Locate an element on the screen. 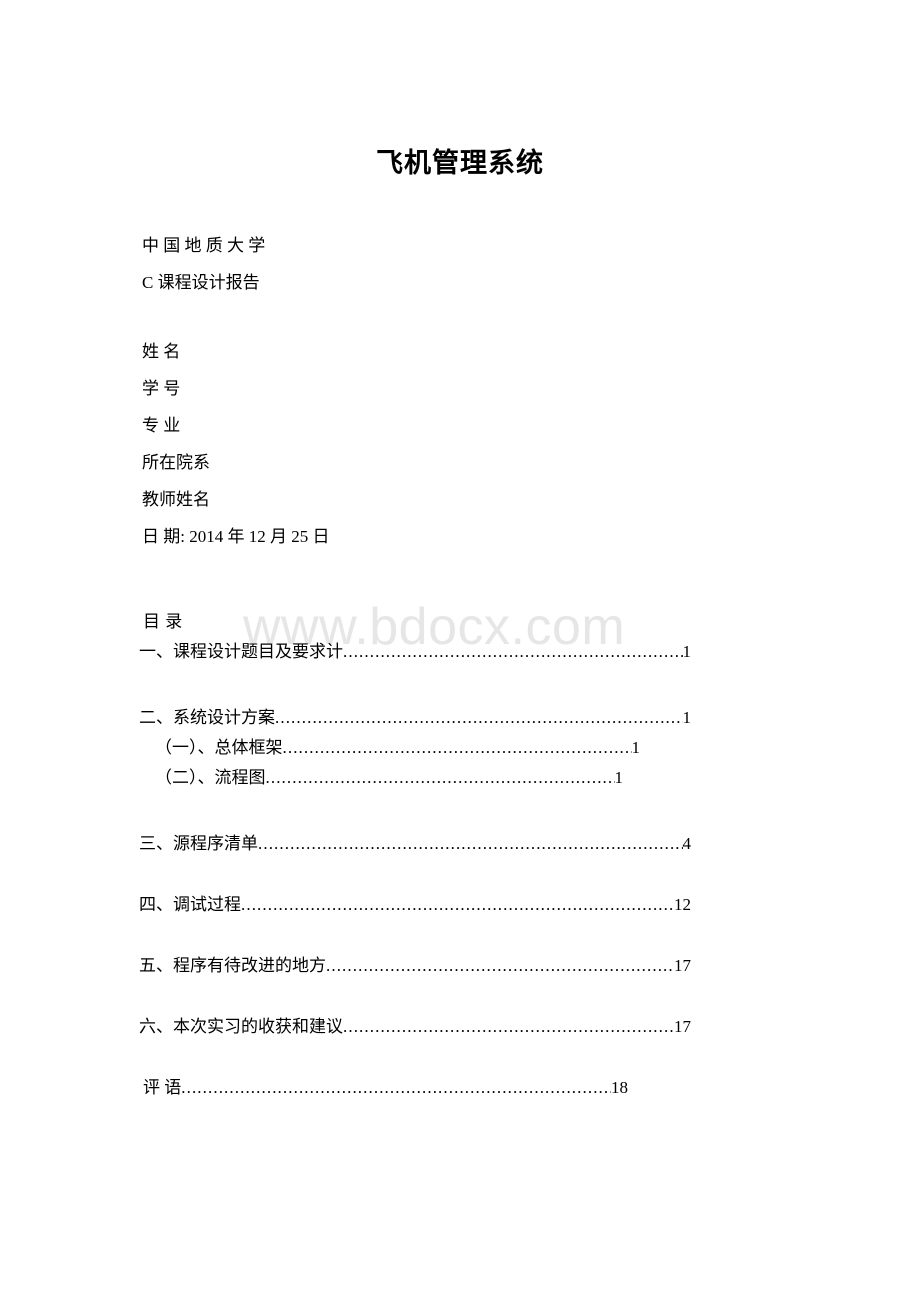 This screenshot has width=920, height=1302. document-title: 飞机管理系统 is located at coordinates (460, 163).